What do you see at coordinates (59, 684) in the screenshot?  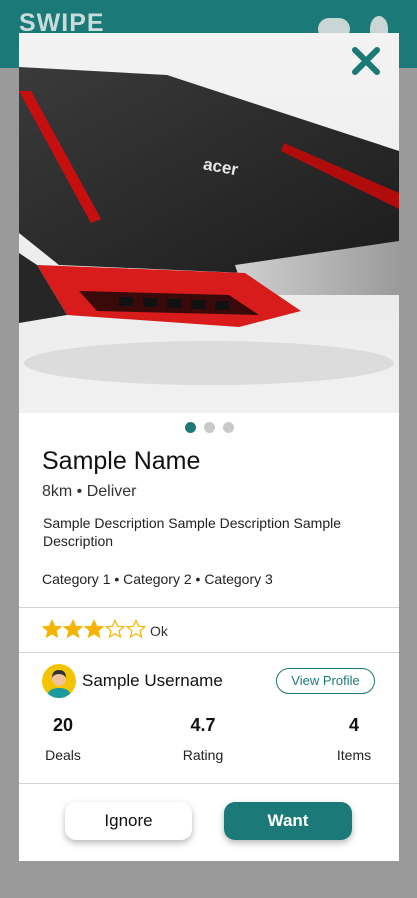 I see `user-avatar-icon` at bounding box center [59, 684].